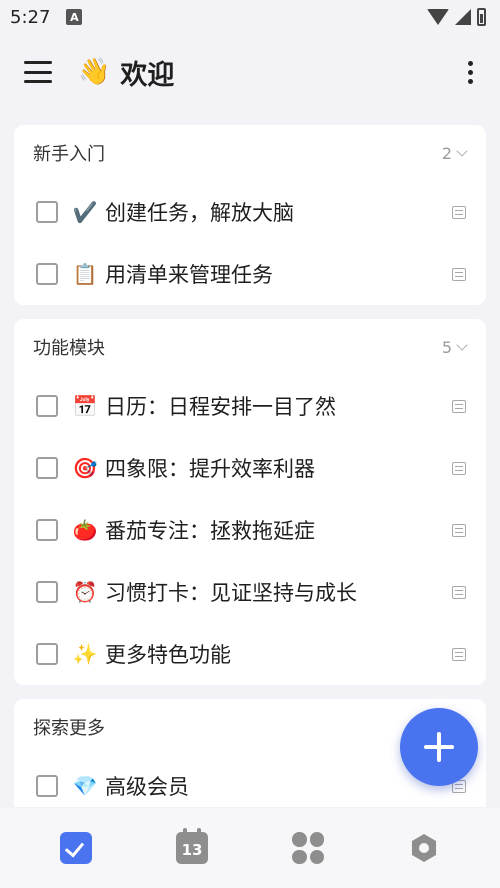 The height and width of the screenshot is (888, 500). Describe the element at coordinates (85, 212) in the screenshot. I see `check-emoji-icon: ✔️` at that location.